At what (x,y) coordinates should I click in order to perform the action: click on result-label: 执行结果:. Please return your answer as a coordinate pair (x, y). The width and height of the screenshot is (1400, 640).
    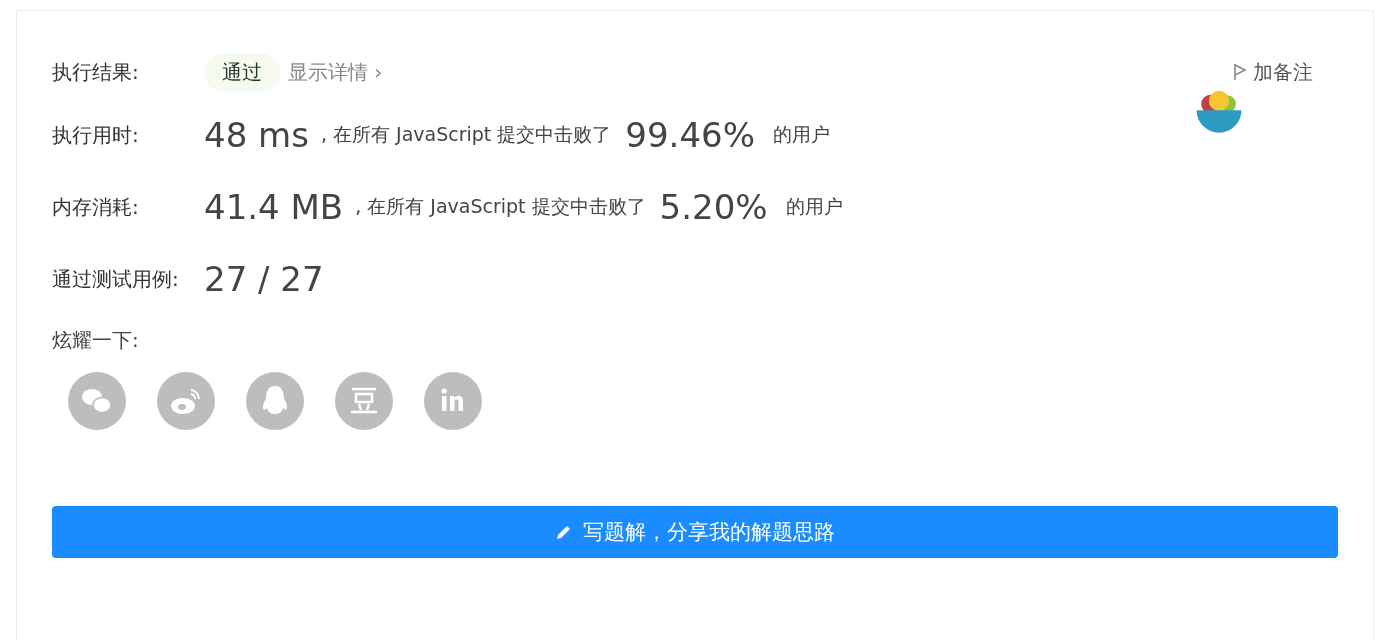
    Looking at the image, I should click on (96, 72).